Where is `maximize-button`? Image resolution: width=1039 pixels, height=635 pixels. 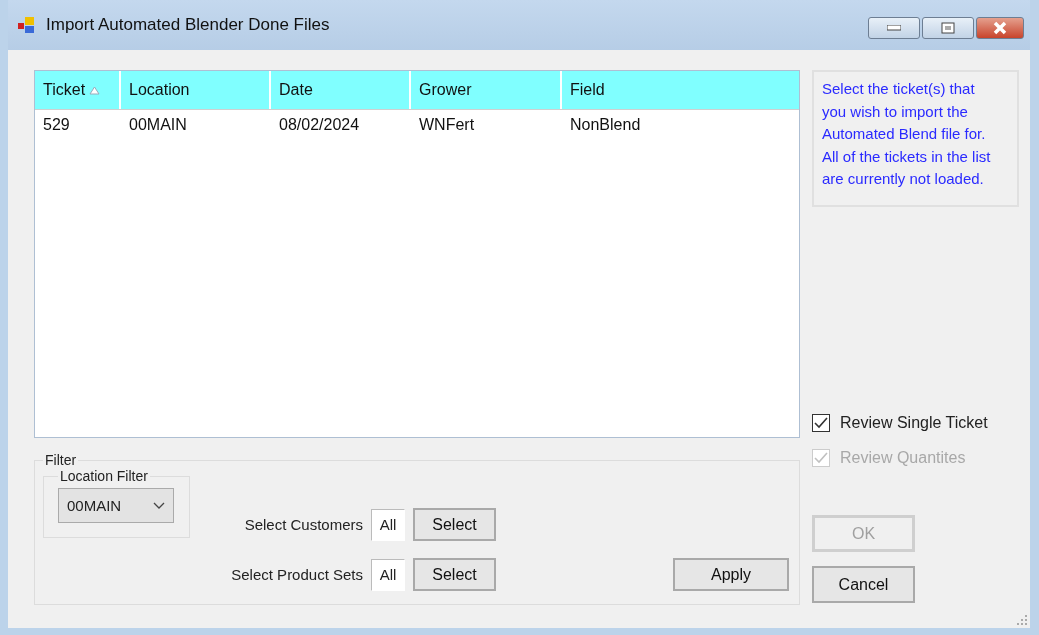 maximize-button is located at coordinates (948, 28).